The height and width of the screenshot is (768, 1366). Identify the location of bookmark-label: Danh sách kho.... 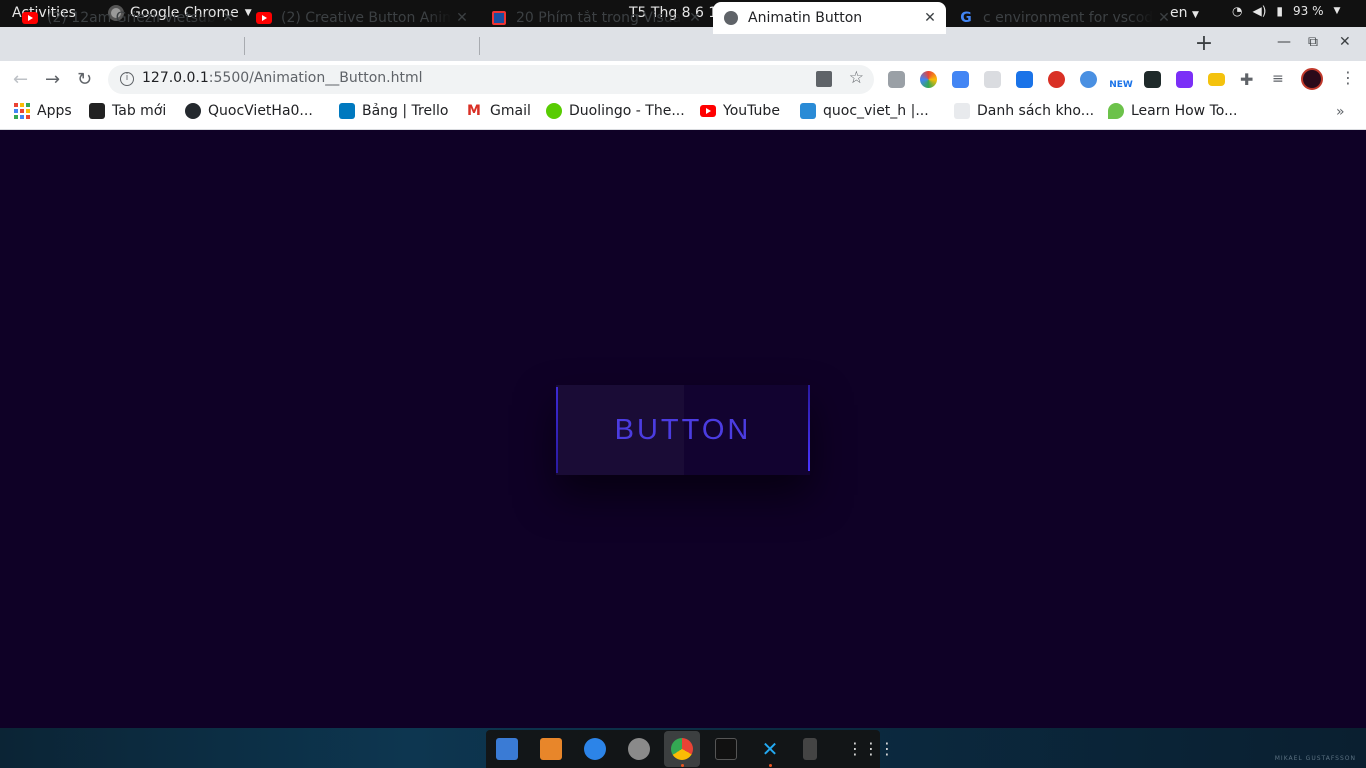
(1036, 111).